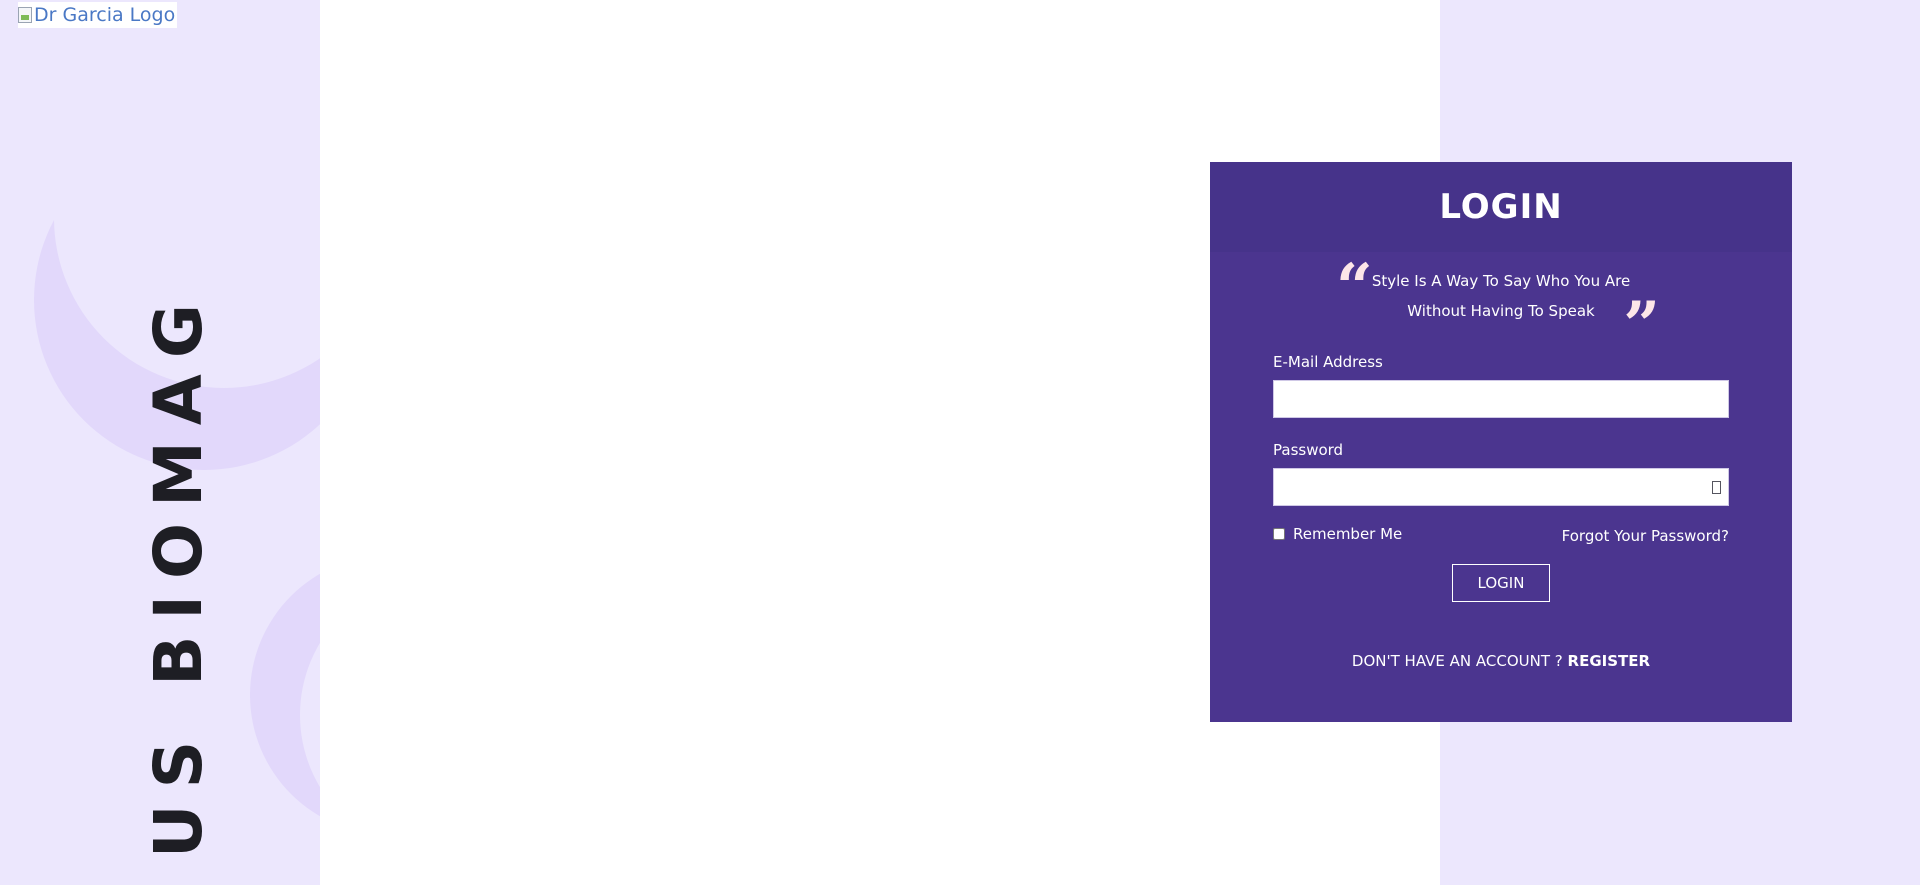 Image resolution: width=1920 pixels, height=885 pixels. I want to click on quote-open-icon: “, so click(1354, 287).